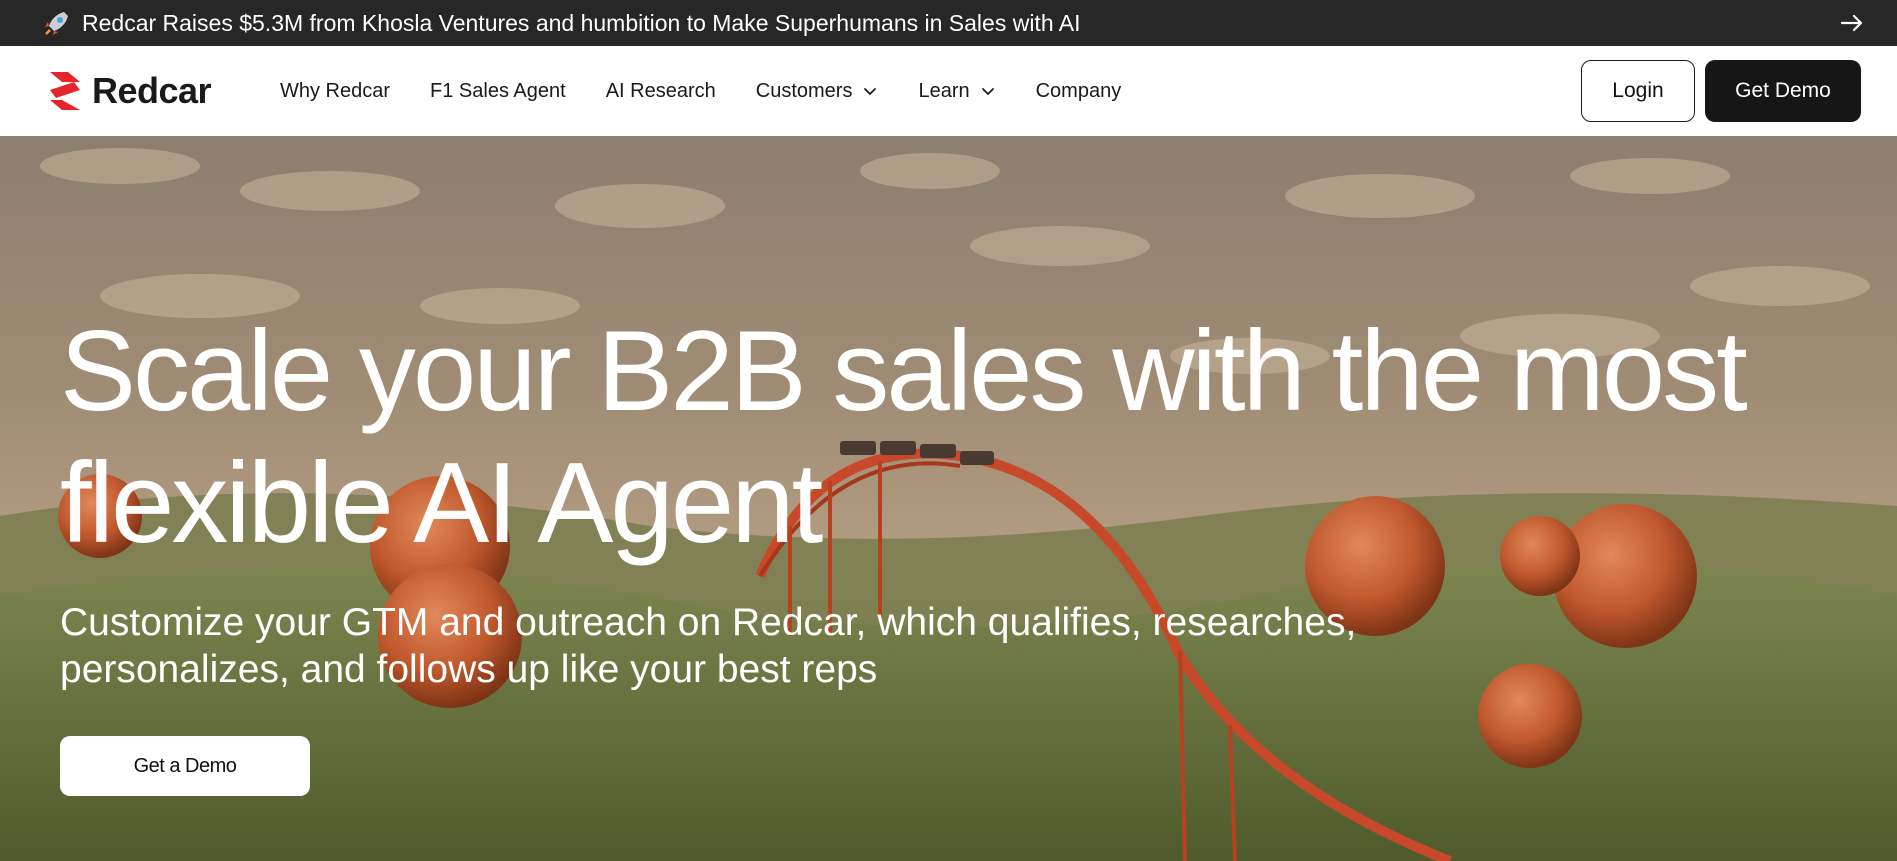 Image resolution: width=1897 pixels, height=861 pixels. What do you see at coordinates (804, 90) in the screenshot?
I see `nav-item-label: Customers` at bounding box center [804, 90].